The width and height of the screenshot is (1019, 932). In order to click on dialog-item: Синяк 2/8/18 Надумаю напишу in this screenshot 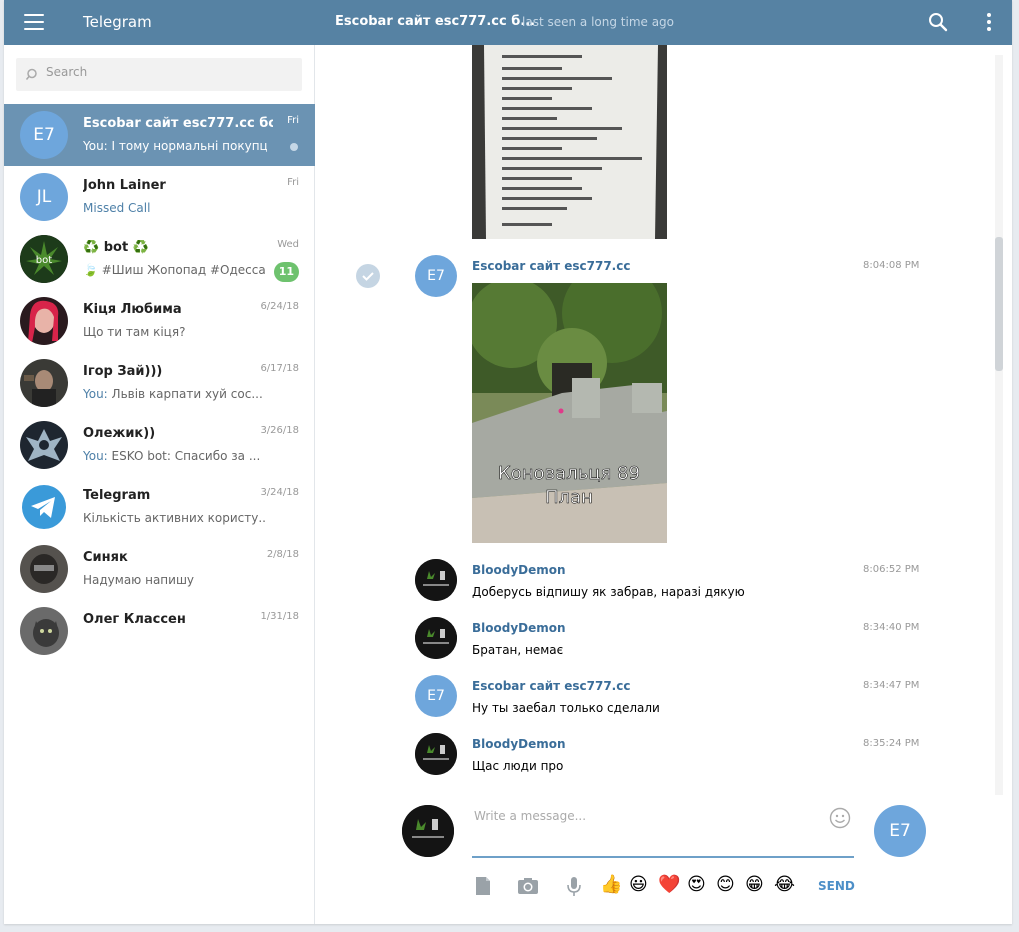, I will do `click(159, 569)`.